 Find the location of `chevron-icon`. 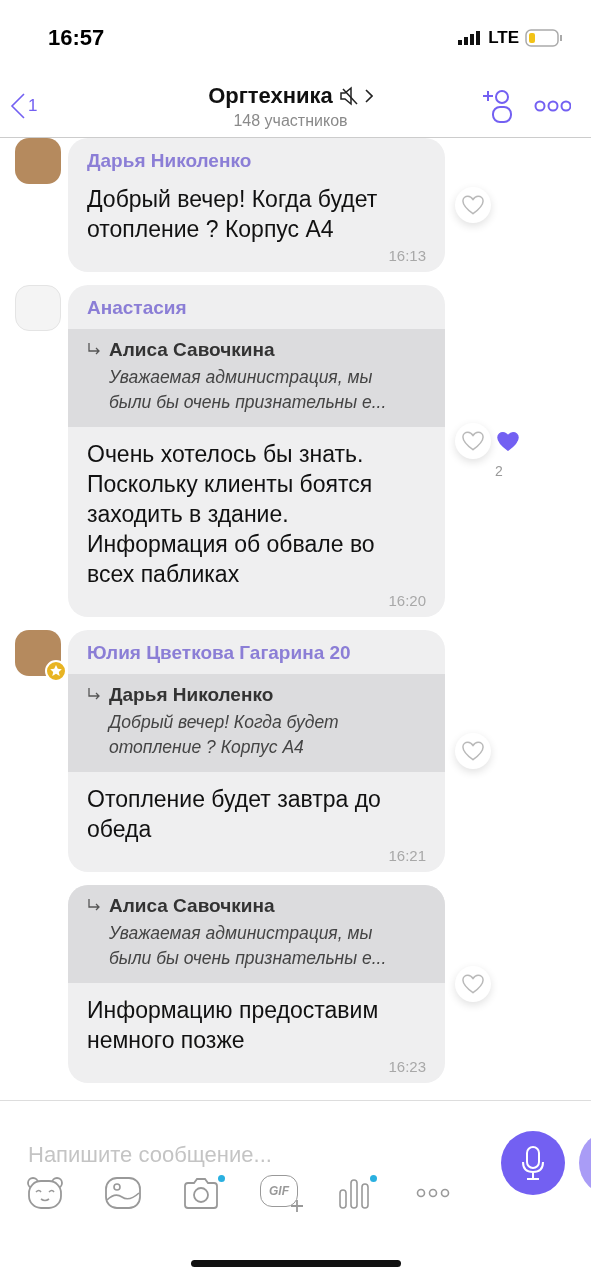

chevron-icon is located at coordinates (368, 95).